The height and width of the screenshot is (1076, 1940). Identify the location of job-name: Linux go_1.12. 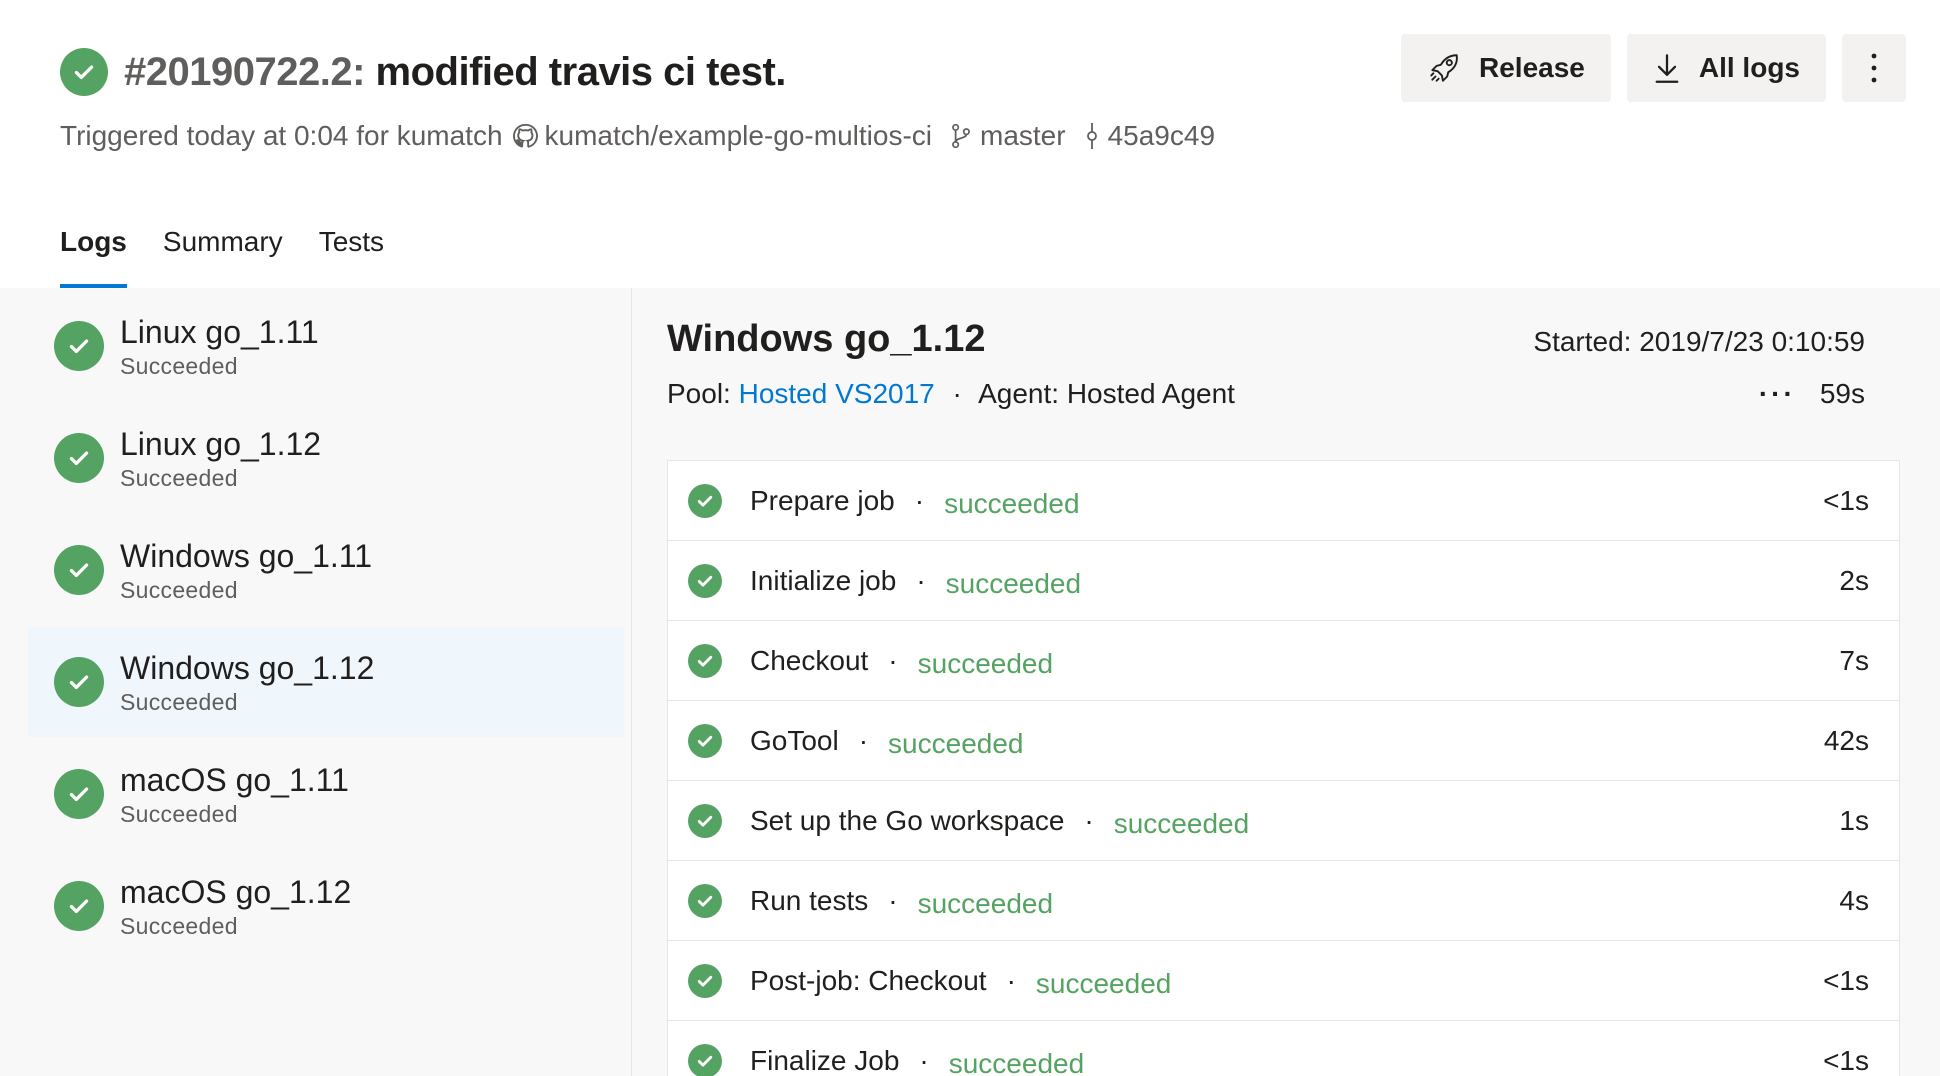
(221, 443).